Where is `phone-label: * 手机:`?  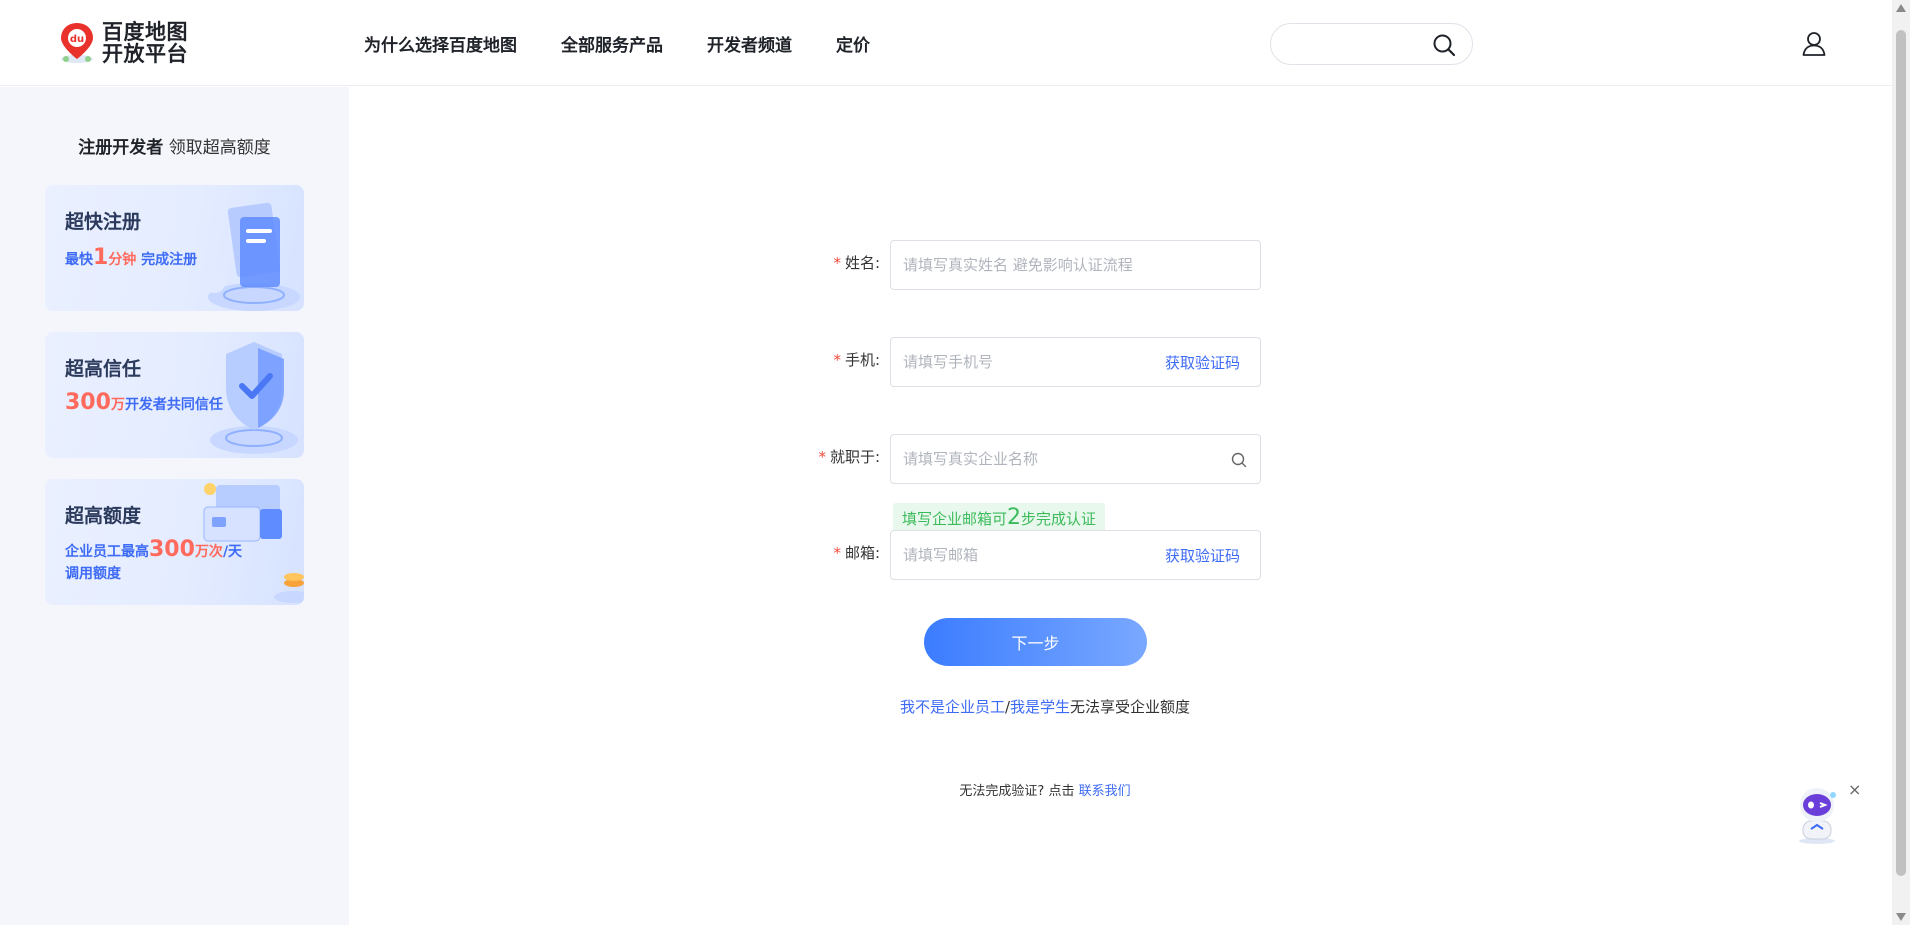 phone-label: * 手机: is located at coordinates (856, 359).